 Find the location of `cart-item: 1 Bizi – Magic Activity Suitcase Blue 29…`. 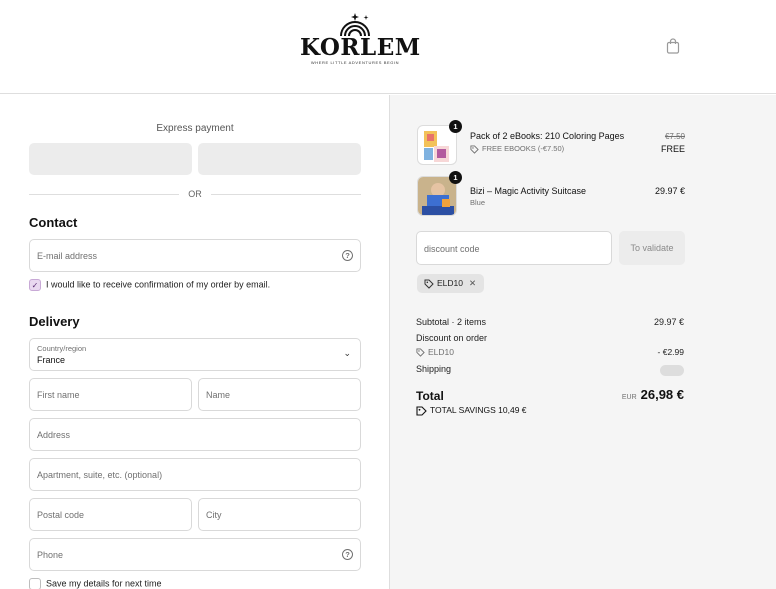

cart-item: 1 Bizi – Magic Activity Suitcase Blue 29… is located at coordinates (551, 195).